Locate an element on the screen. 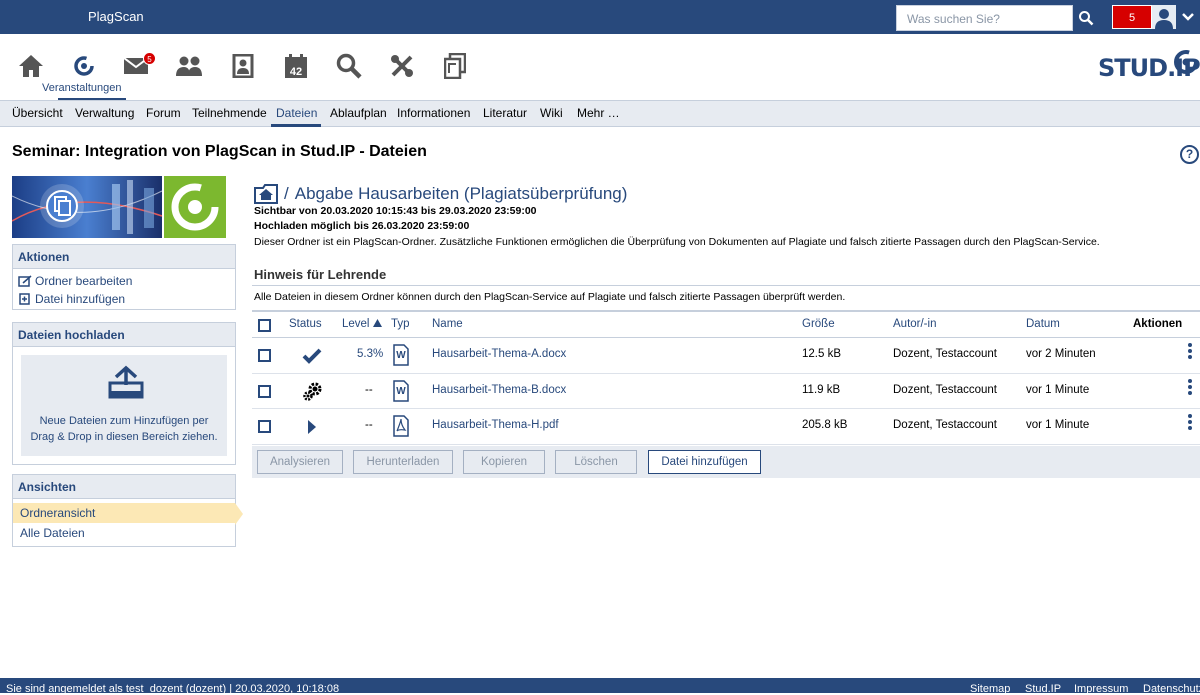 The height and width of the screenshot is (695, 1200). file-size: 205.8 kB is located at coordinates (825, 425).